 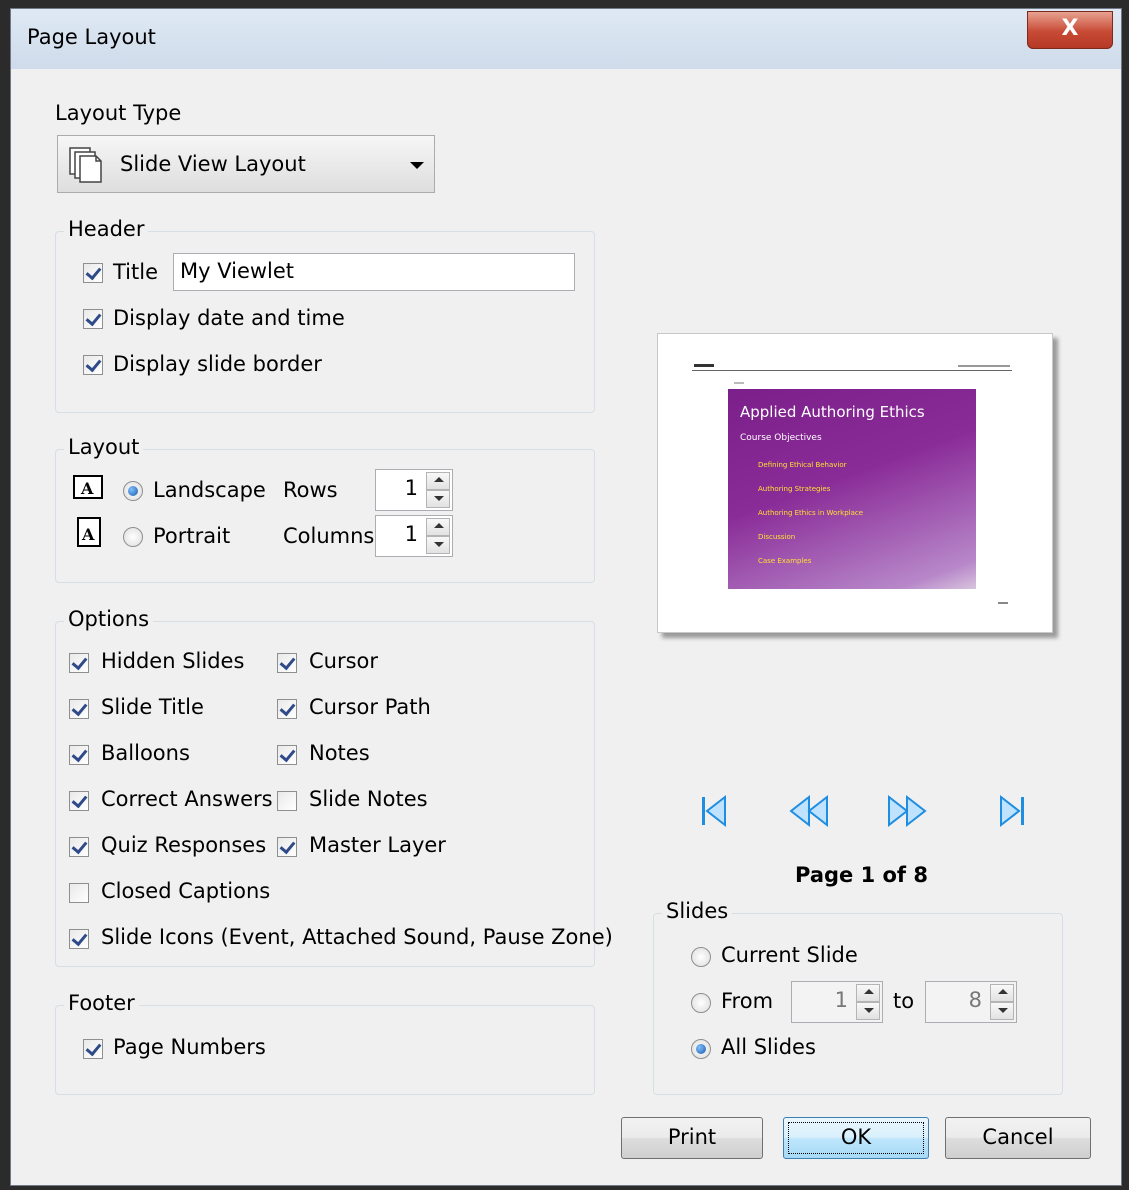 I want to click on to-down-button, so click(x=1002, y=1011).